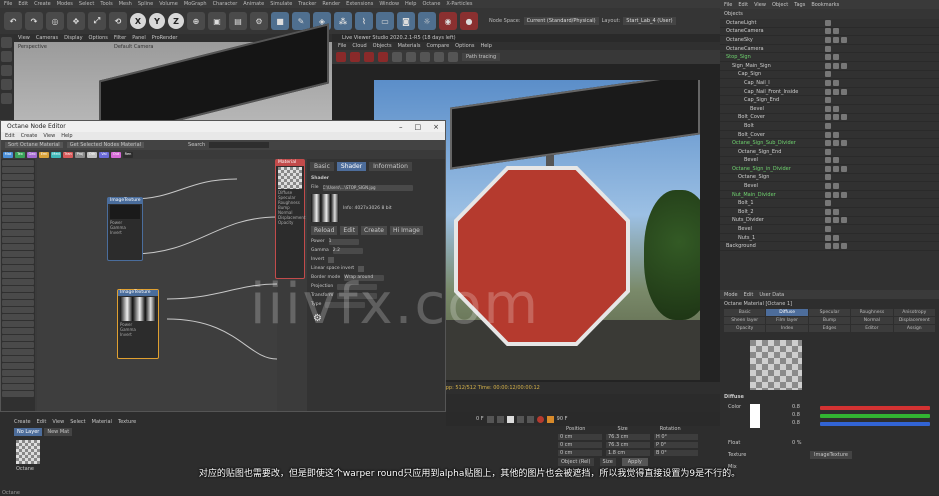 This screenshot has height=496, width=939. I want to click on menu-item-file: File, so click(8, 4).